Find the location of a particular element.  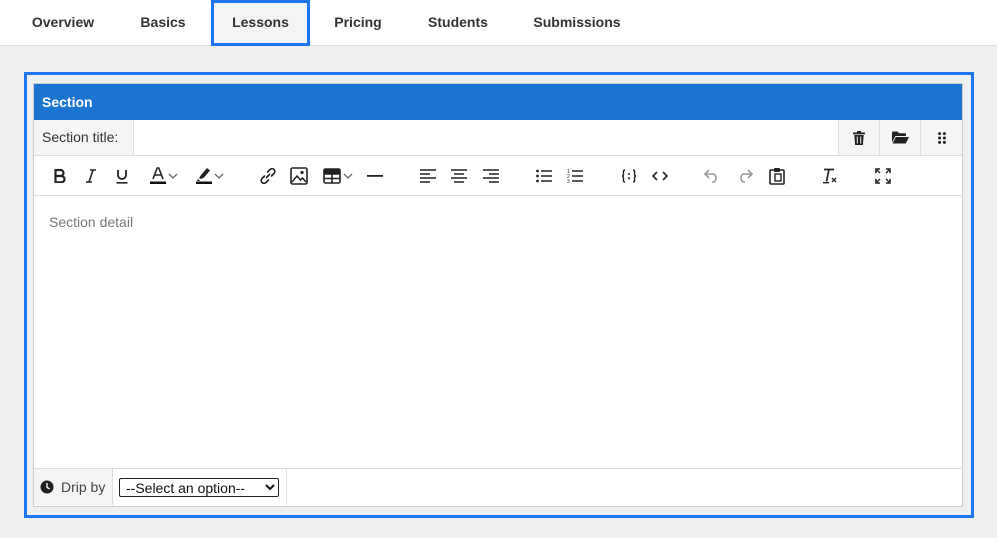

bullet-list-button is located at coordinates (544, 176).